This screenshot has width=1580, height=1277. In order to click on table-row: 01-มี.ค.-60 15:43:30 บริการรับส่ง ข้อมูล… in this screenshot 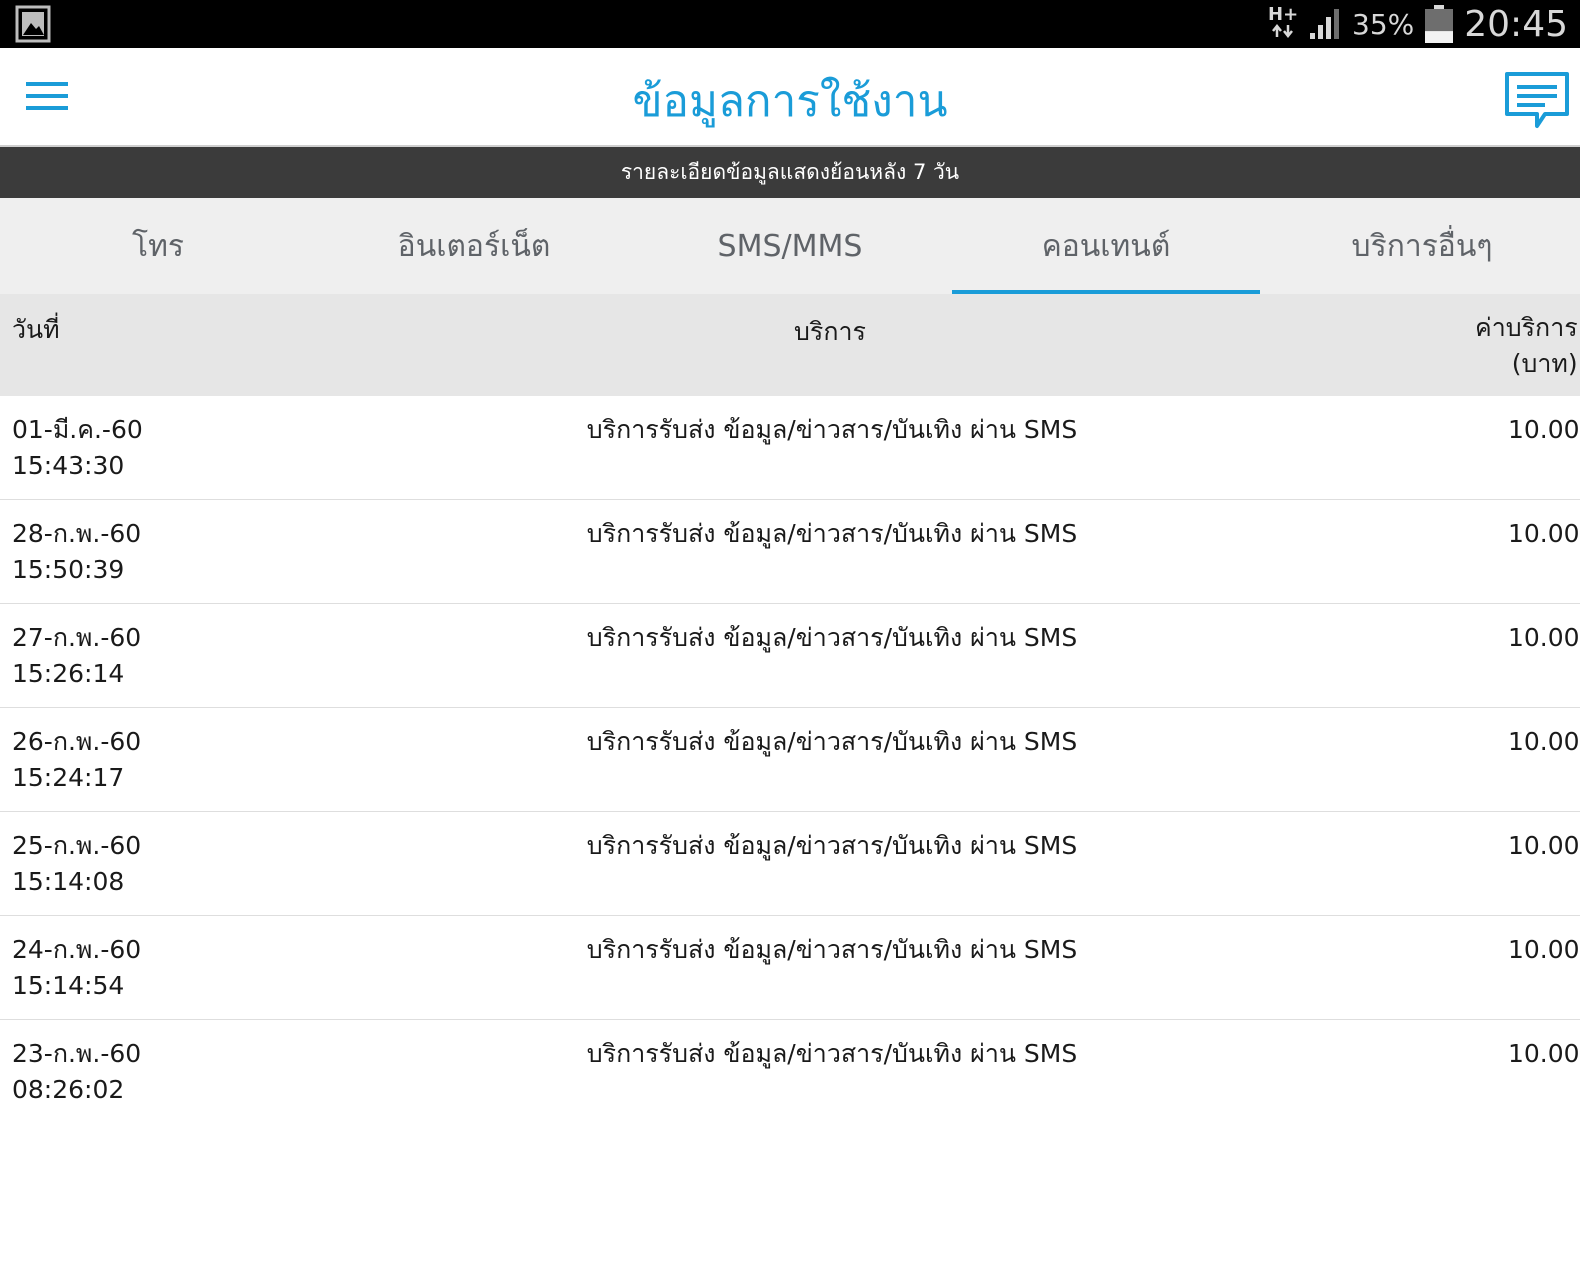, I will do `click(790, 448)`.